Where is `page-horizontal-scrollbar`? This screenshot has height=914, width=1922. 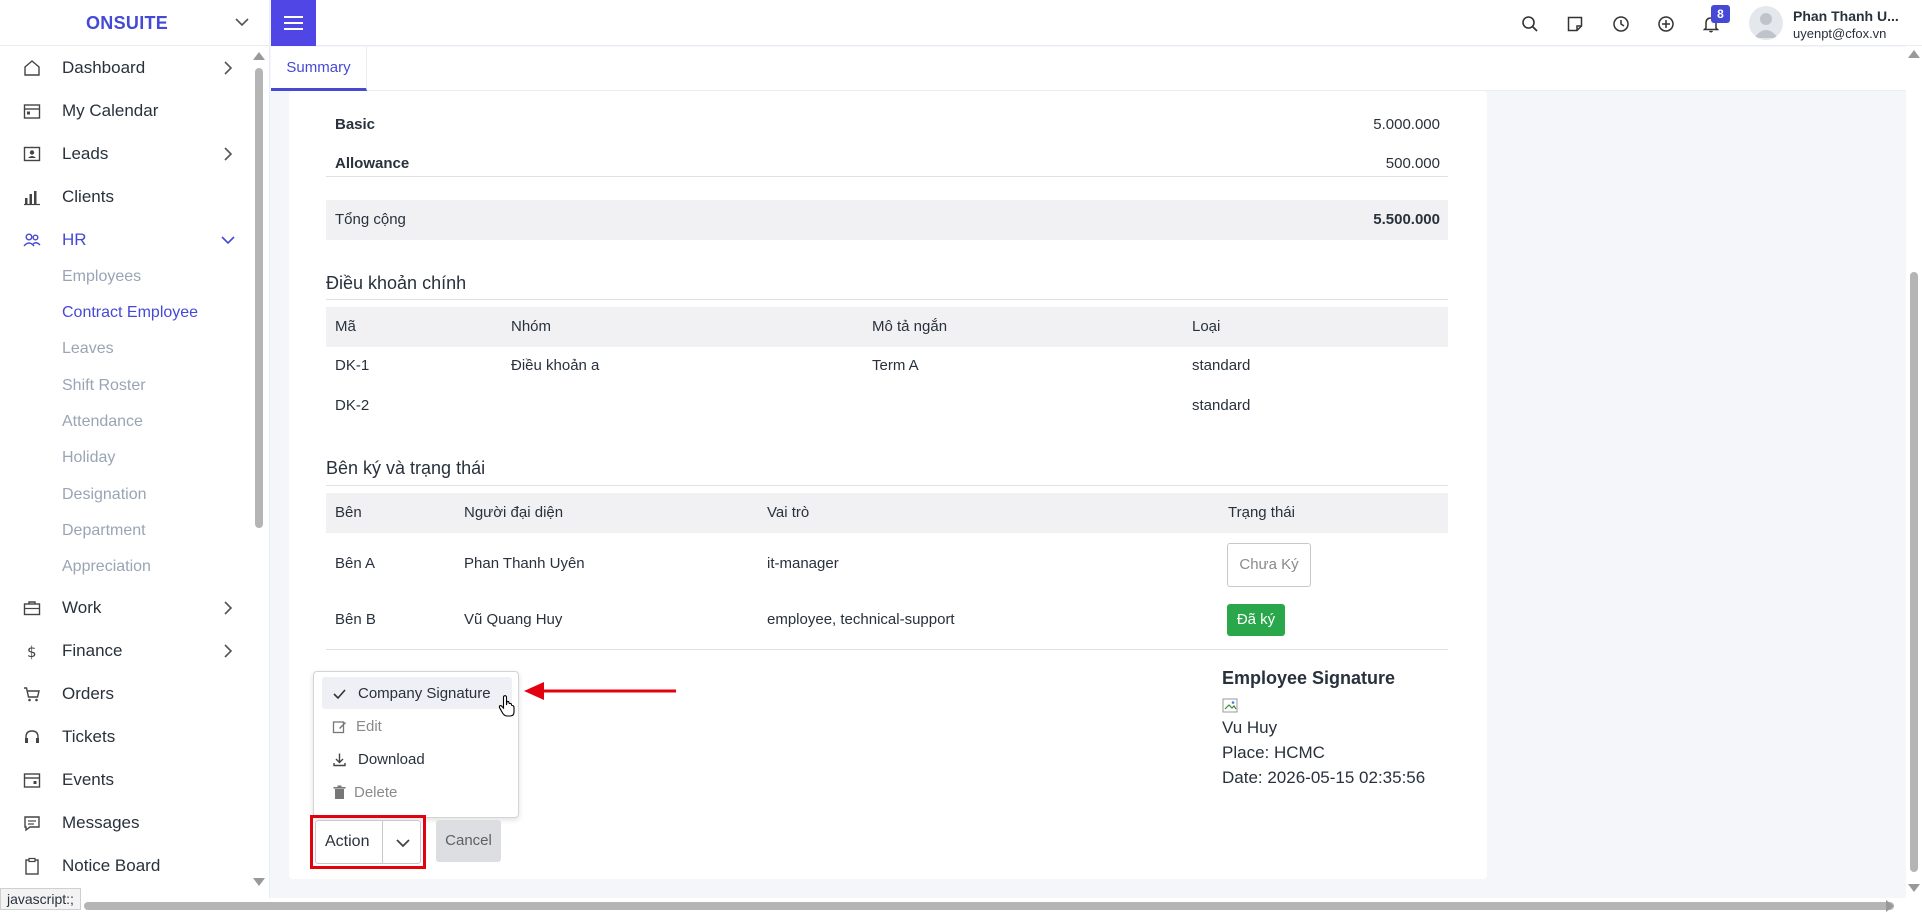 page-horizontal-scrollbar is located at coordinates (961, 906).